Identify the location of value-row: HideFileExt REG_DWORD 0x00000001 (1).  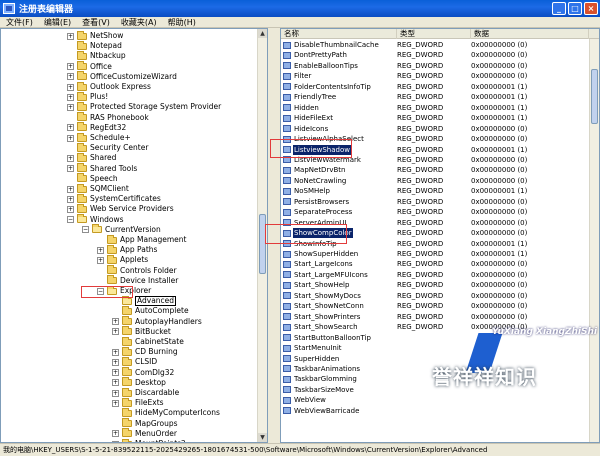
(440, 118).